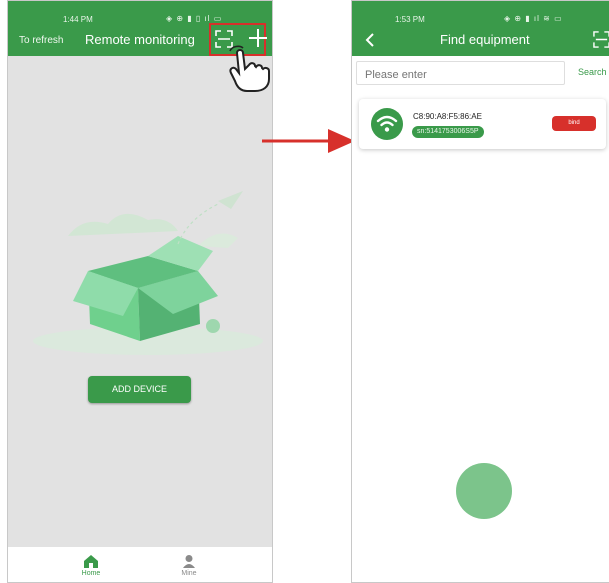 The height and width of the screenshot is (583, 609). What do you see at coordinates (41, 40) in the screenshot?
I see `refresh-label: To refresh` at bounding box center [41, 40].